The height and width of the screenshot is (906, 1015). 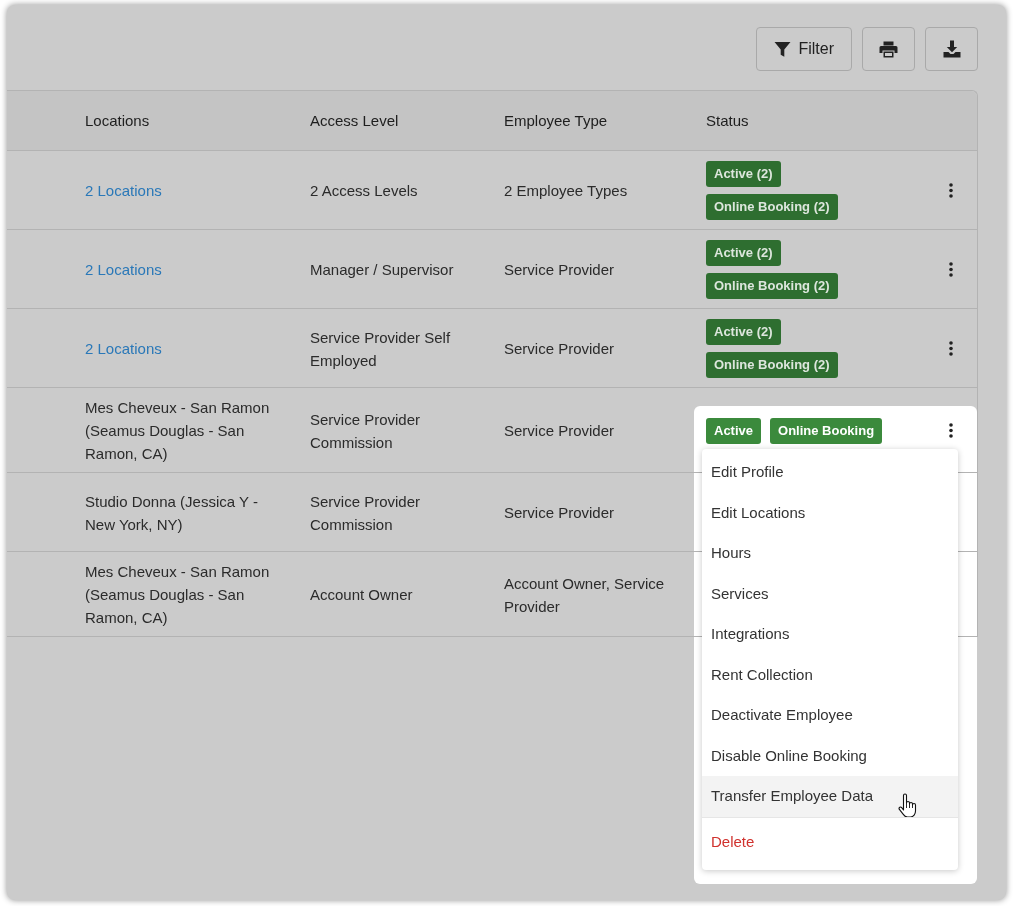 I want to click on download-icon, so click(x=951, y=49).